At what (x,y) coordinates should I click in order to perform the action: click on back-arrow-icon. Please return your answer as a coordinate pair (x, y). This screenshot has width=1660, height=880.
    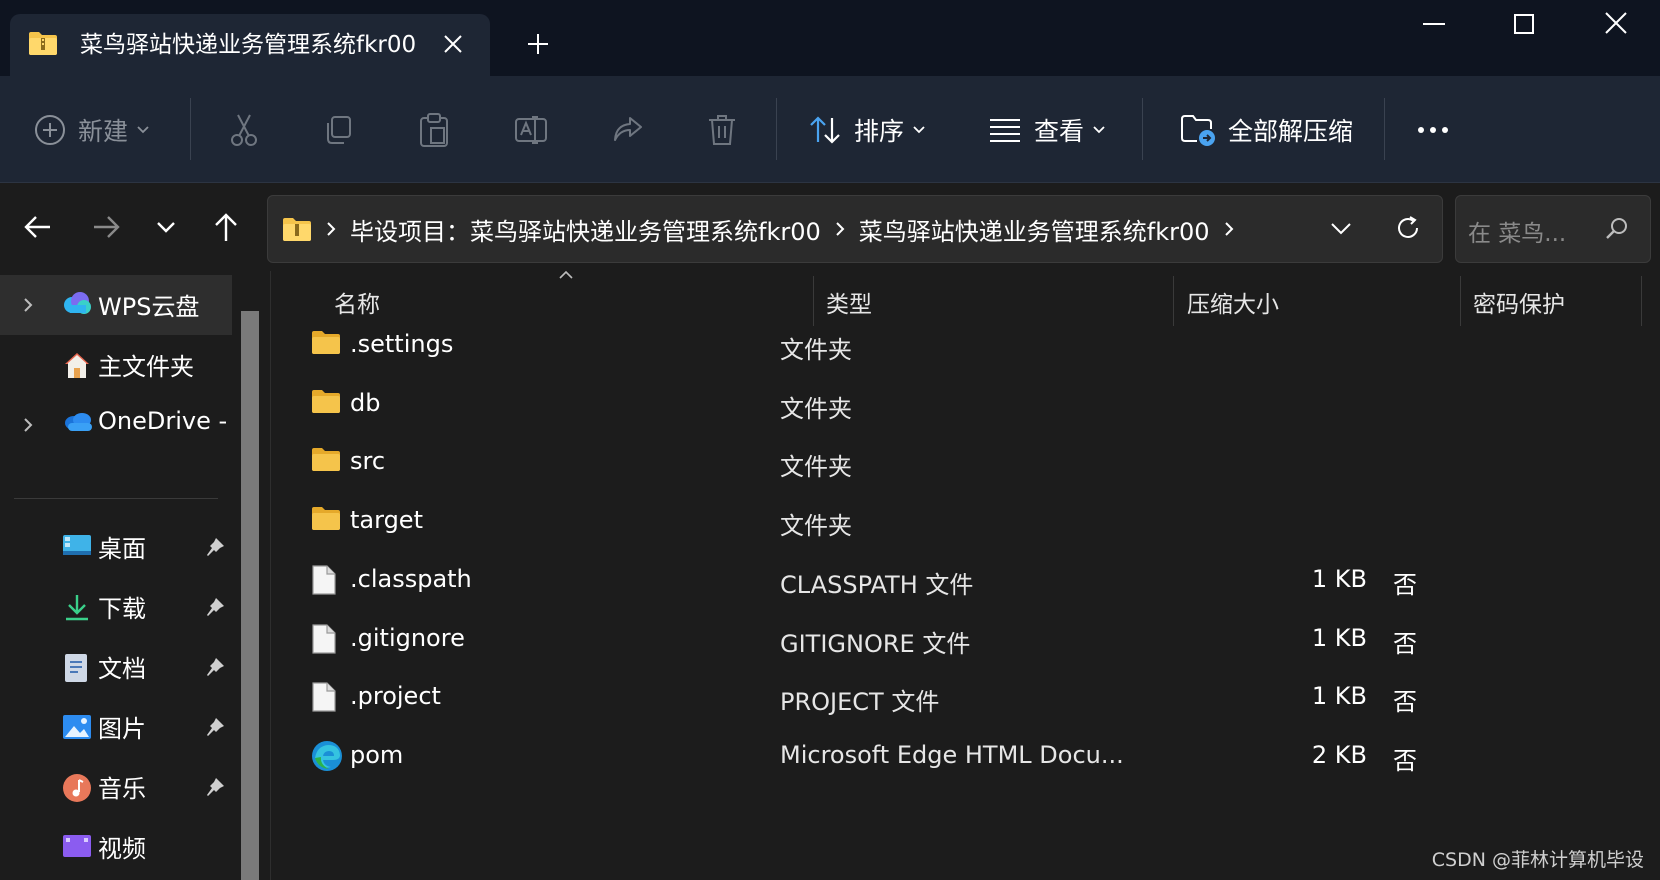
    Looking at the image, I should click on (38, 227).